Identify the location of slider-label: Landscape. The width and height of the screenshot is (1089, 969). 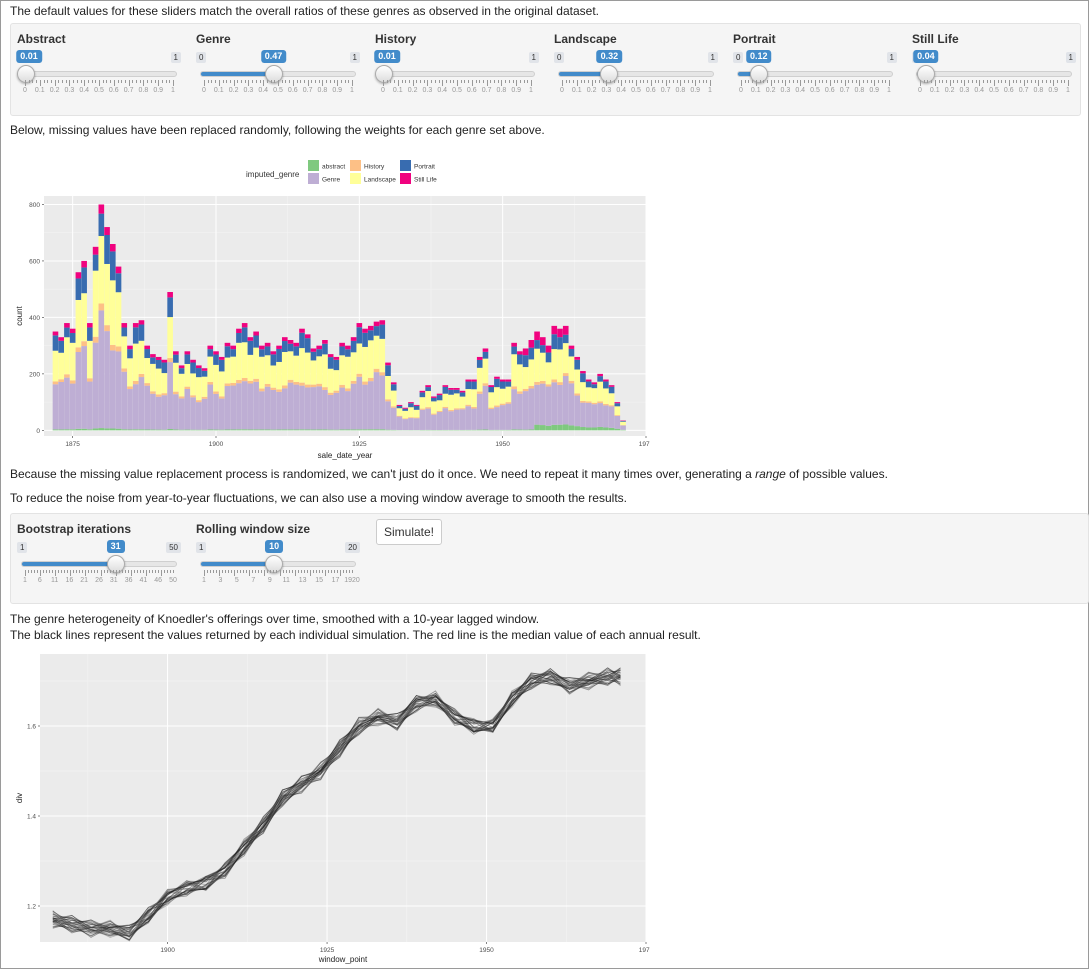
(585, 39).